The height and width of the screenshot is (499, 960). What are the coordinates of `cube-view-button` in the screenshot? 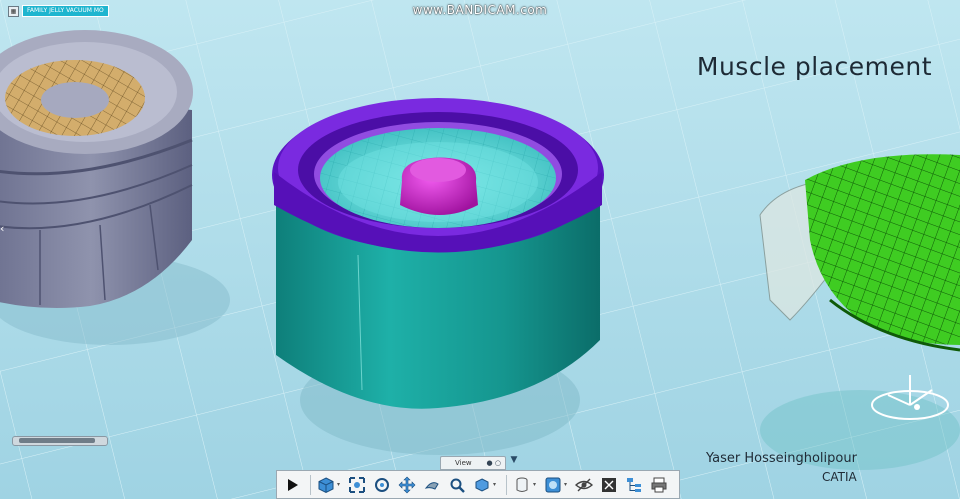 It's located at (326, 485).